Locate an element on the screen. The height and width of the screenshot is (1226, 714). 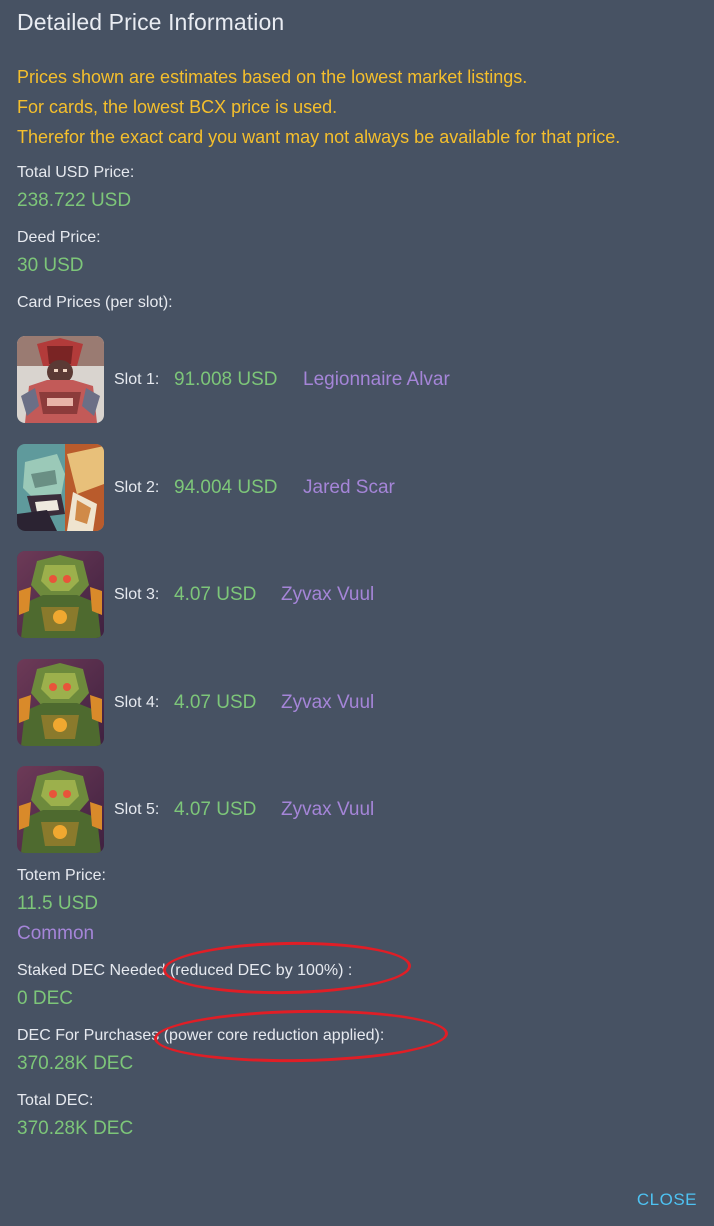
card-name-link: Jared Scar is located at coordinates (349, 488).